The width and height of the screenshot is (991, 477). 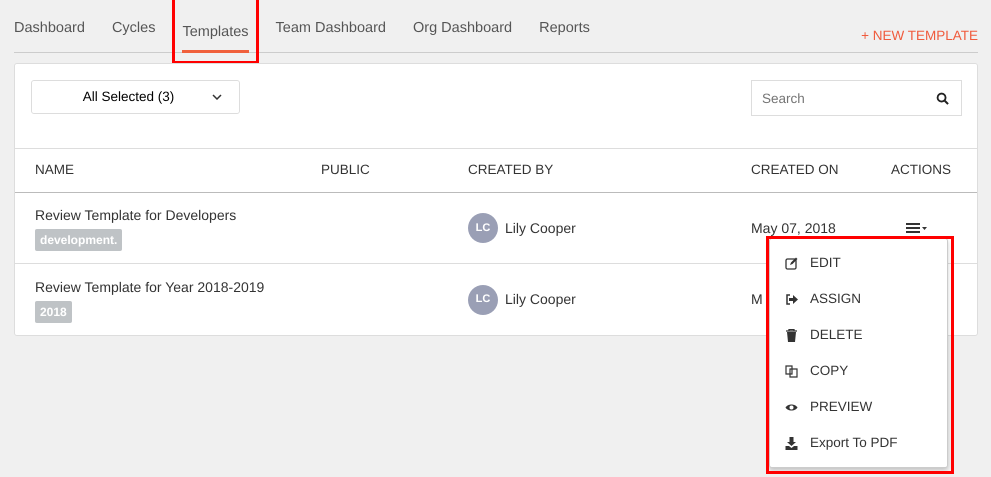 What do you see at coordinates (346, 170) in the screenshot?
I see `column-header: PUBLIC` at bounding box center [346, 170].